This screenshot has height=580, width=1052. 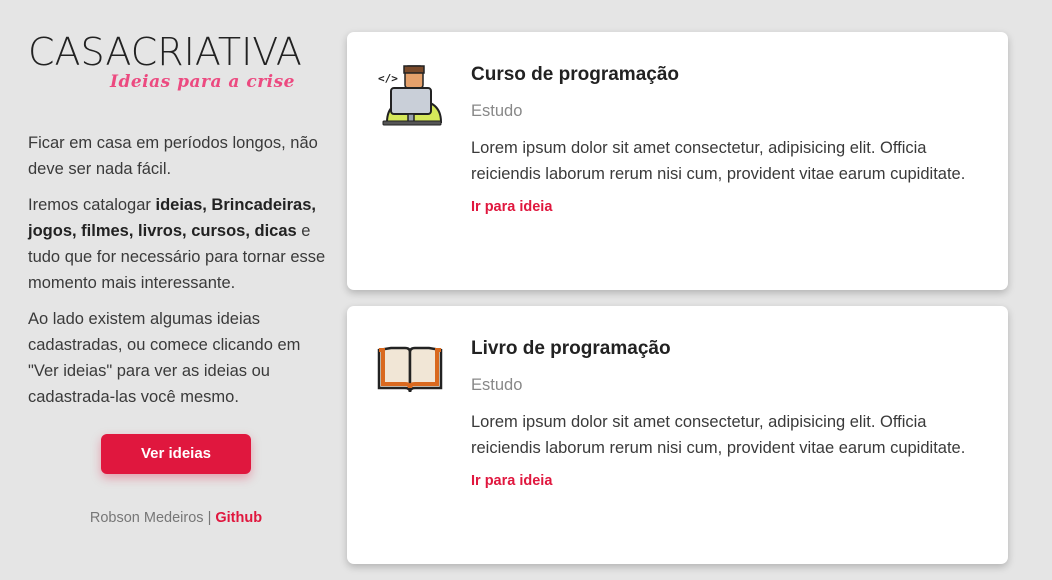 What do you see at coordinates (410, 95) in the screenshot?
I see `programmer-laptop-icon: </>` at bounding box center [410, 95].